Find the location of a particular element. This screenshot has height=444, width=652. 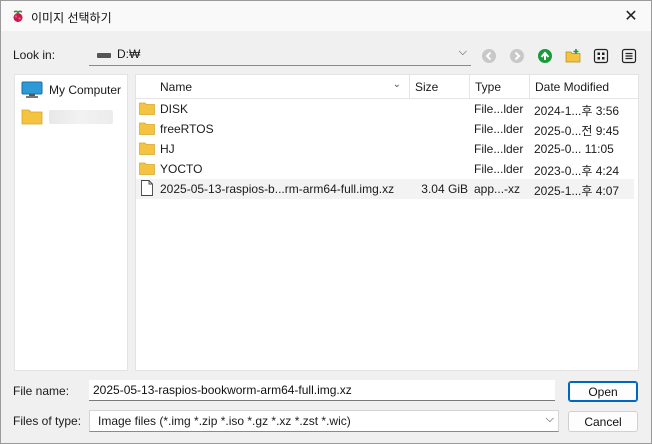

column-type: Type is located at coordinates (500, 87).